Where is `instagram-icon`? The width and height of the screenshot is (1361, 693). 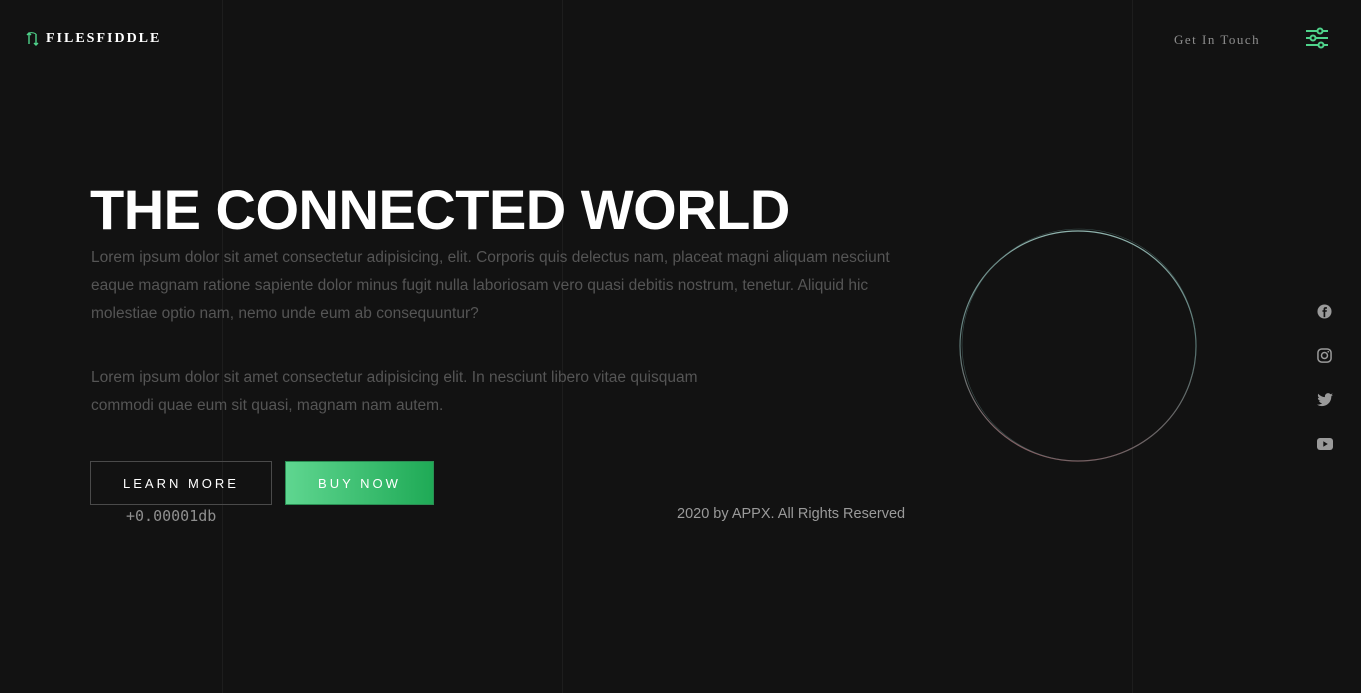
instagram-icon is located at coordinates (1324, 355).